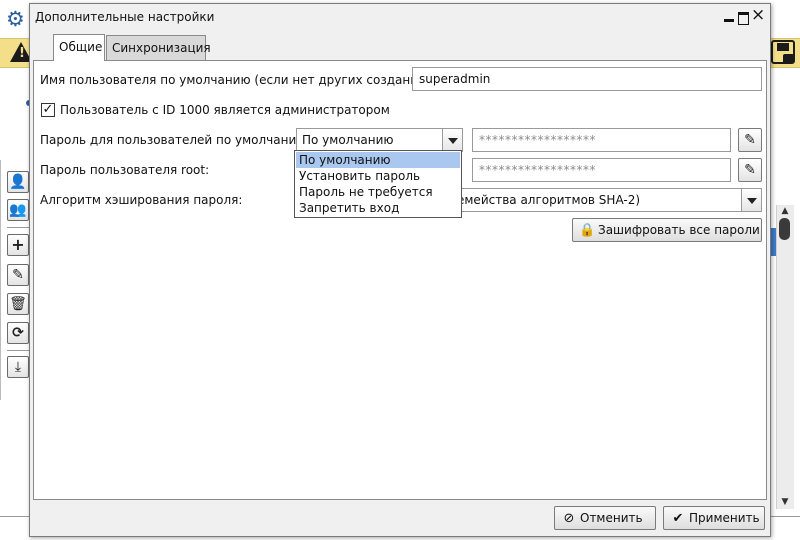 The width and height of the screenshot is (800, 540). What do you see at coordinates (15, 19) in the screenshot?
I see `app-gear-icon: ⚙` at bounding box center [15, 19].